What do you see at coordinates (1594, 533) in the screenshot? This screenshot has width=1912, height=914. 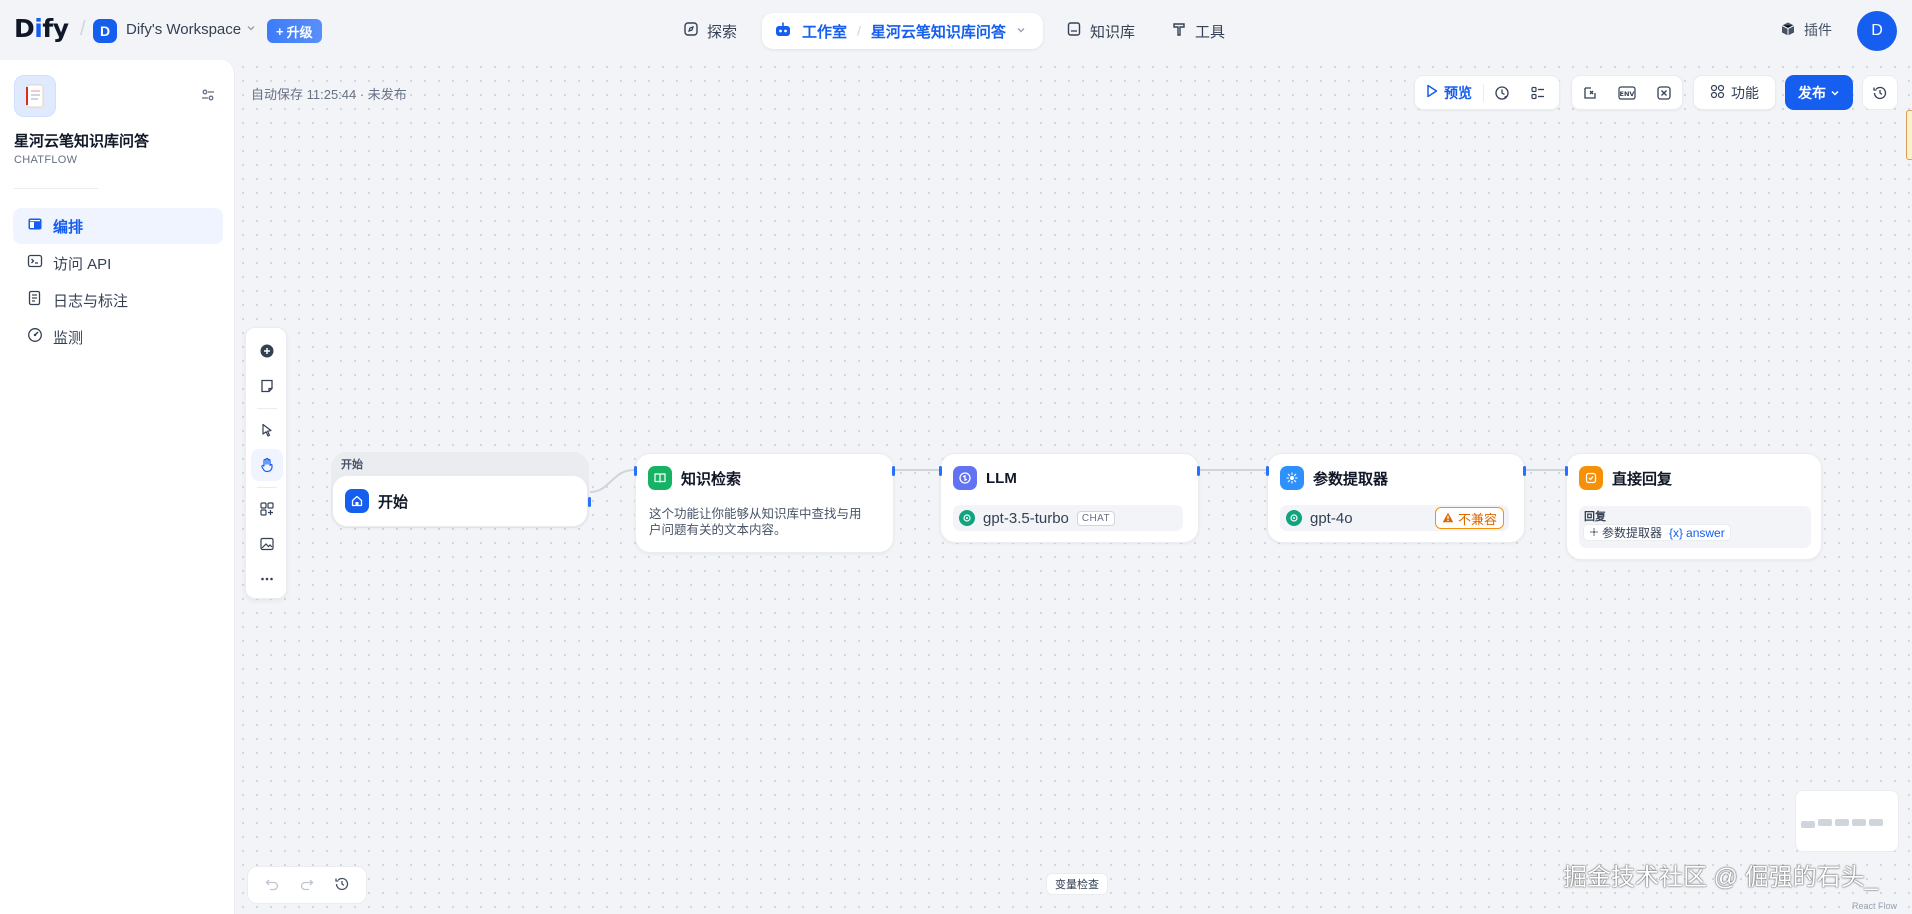 I see `extractor-small-icon` at bounding box center [1594, 533].